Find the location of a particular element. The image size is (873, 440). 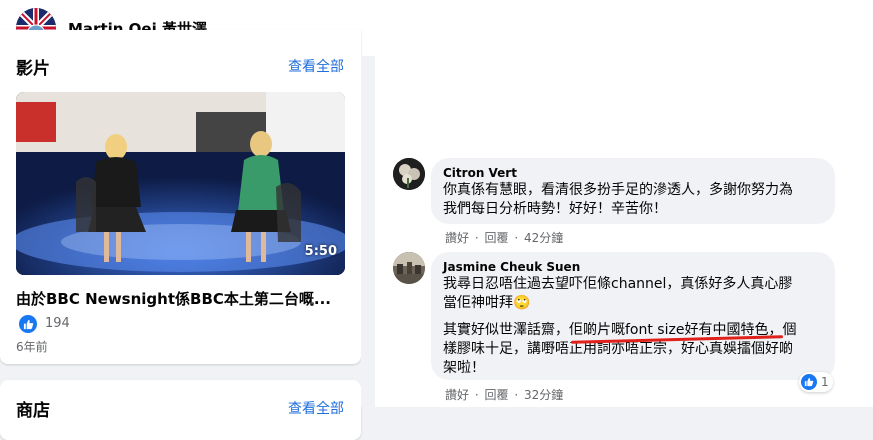

reaction-count: 1 is located at coordinates (825, 382).